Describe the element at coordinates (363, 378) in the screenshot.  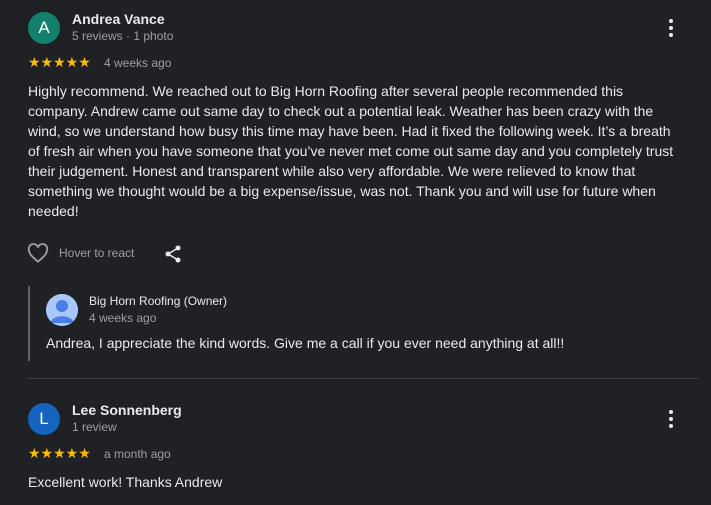
I see `divider` at that location.